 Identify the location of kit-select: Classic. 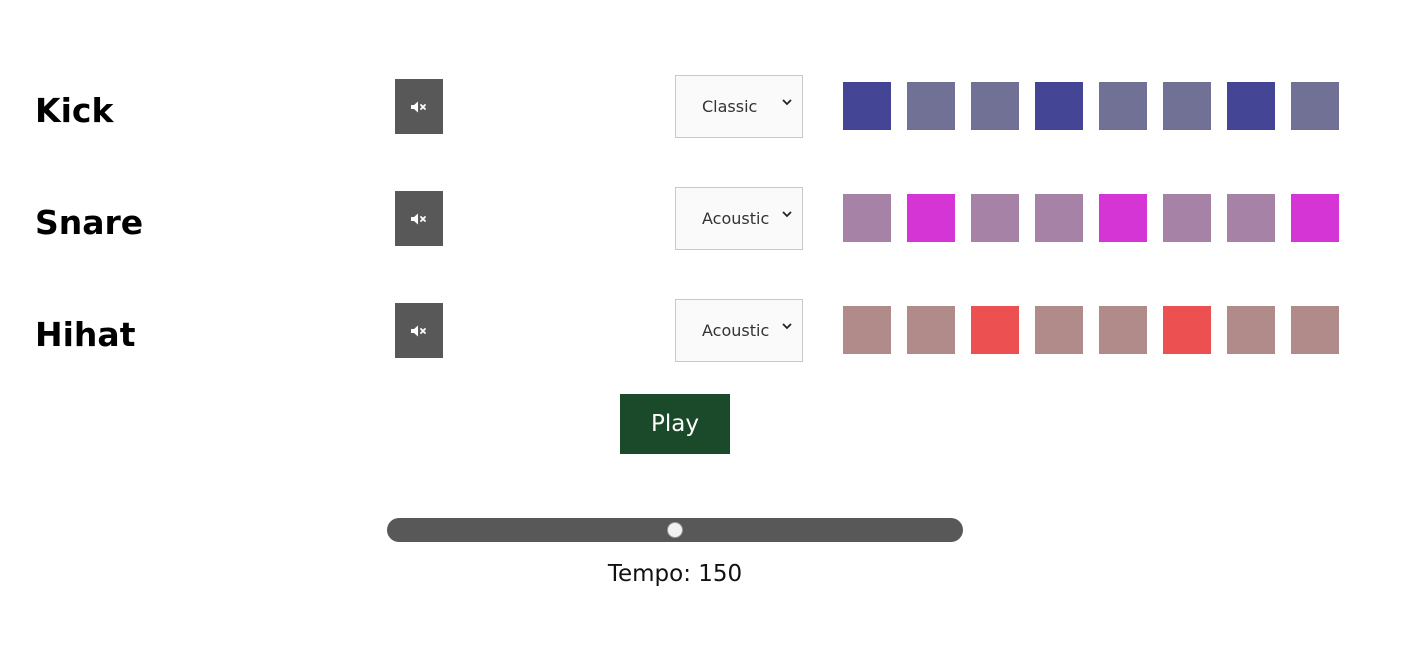
(739, 106).